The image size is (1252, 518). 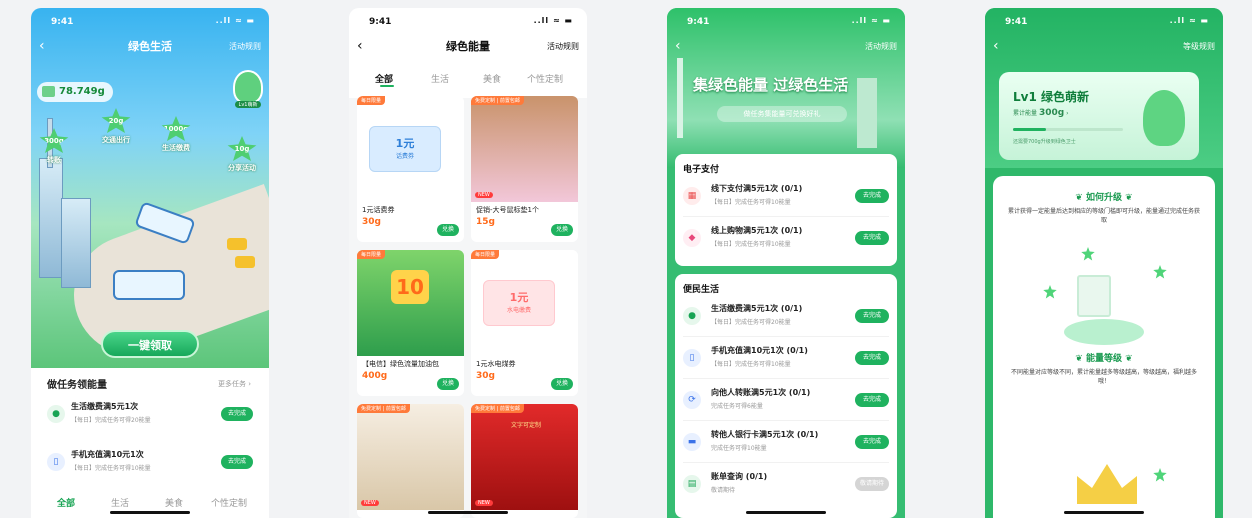 What do you see at coordinates (242, 168) in the screenshot?
I see `bubble-label: 分享活动` at bounding box center [242, 168].